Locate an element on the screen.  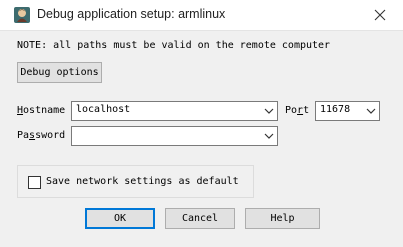
ok-button: OK is located at coordinates (120, 218).